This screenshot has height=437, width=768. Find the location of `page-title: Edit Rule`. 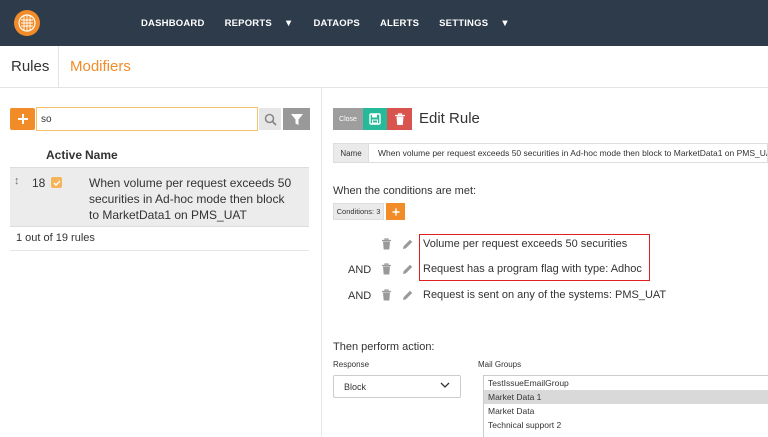

page-title: Edit Rule is located at coordinates (449, 118).